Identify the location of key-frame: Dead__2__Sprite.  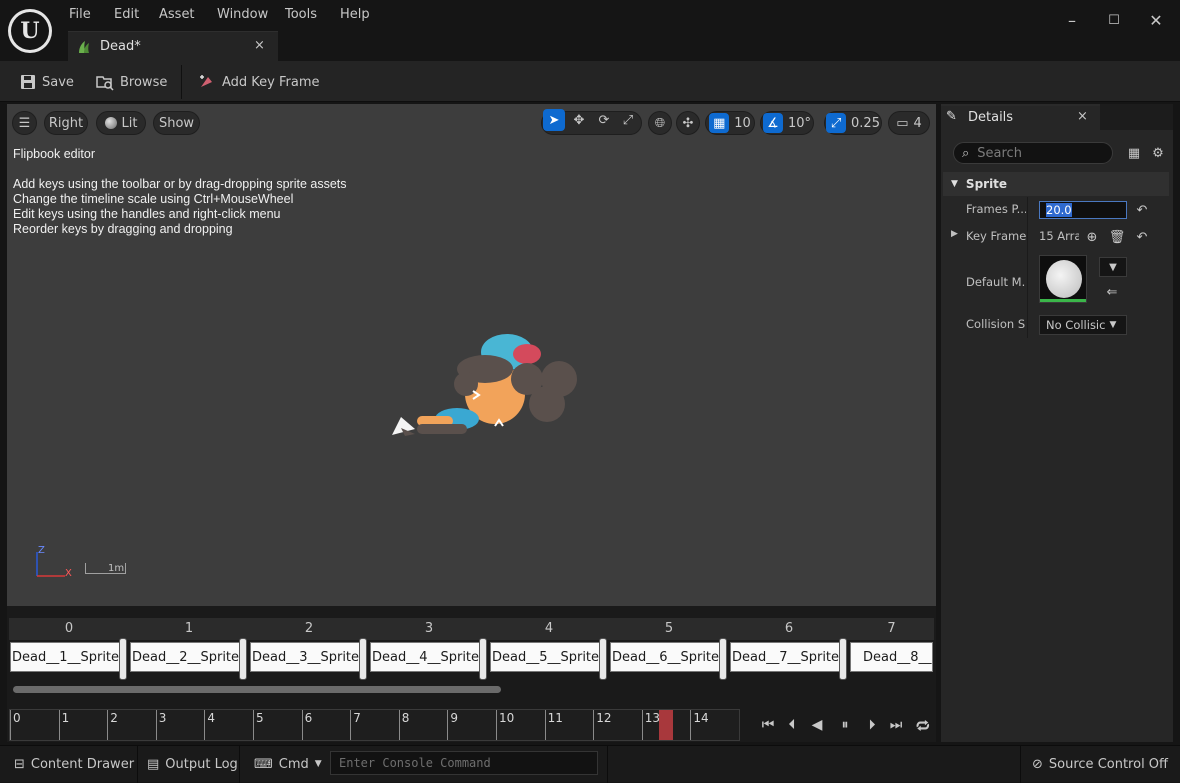
(185, 657).